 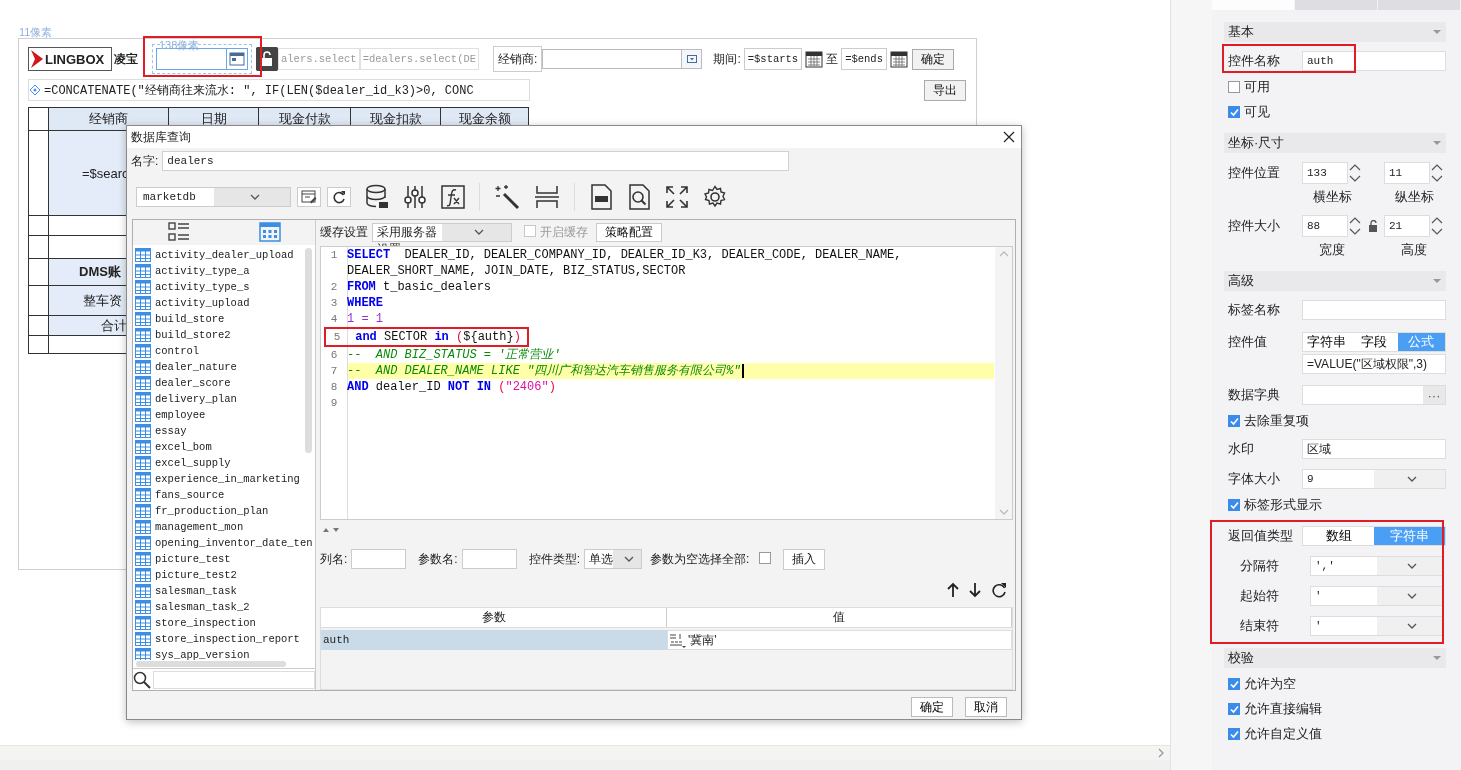 What do you see at coordinates (489, 559) in the screenshot?
I see `parameter-name-field` at bounding box center [489, 559].